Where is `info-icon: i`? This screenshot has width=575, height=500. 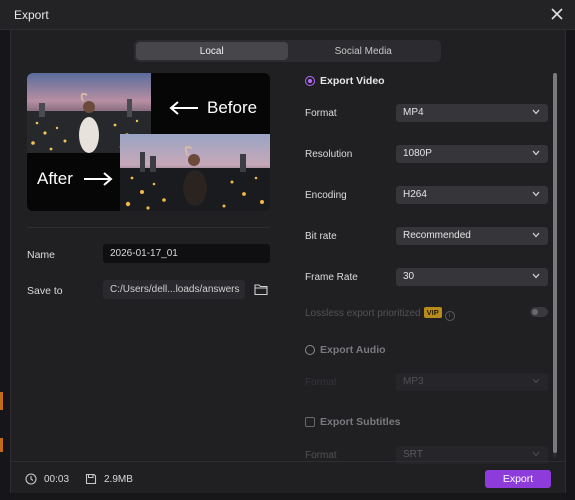
info-icon: i is located at coordinates (449, 316).